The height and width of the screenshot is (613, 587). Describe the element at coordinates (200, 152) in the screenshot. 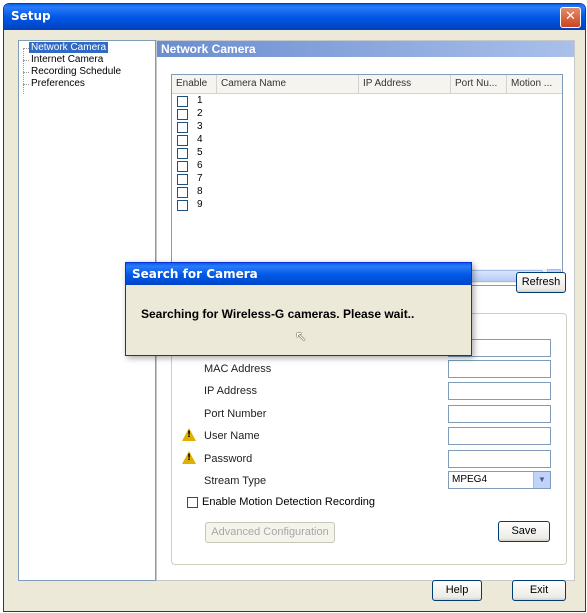

I see `camera-number: 5` at that location.